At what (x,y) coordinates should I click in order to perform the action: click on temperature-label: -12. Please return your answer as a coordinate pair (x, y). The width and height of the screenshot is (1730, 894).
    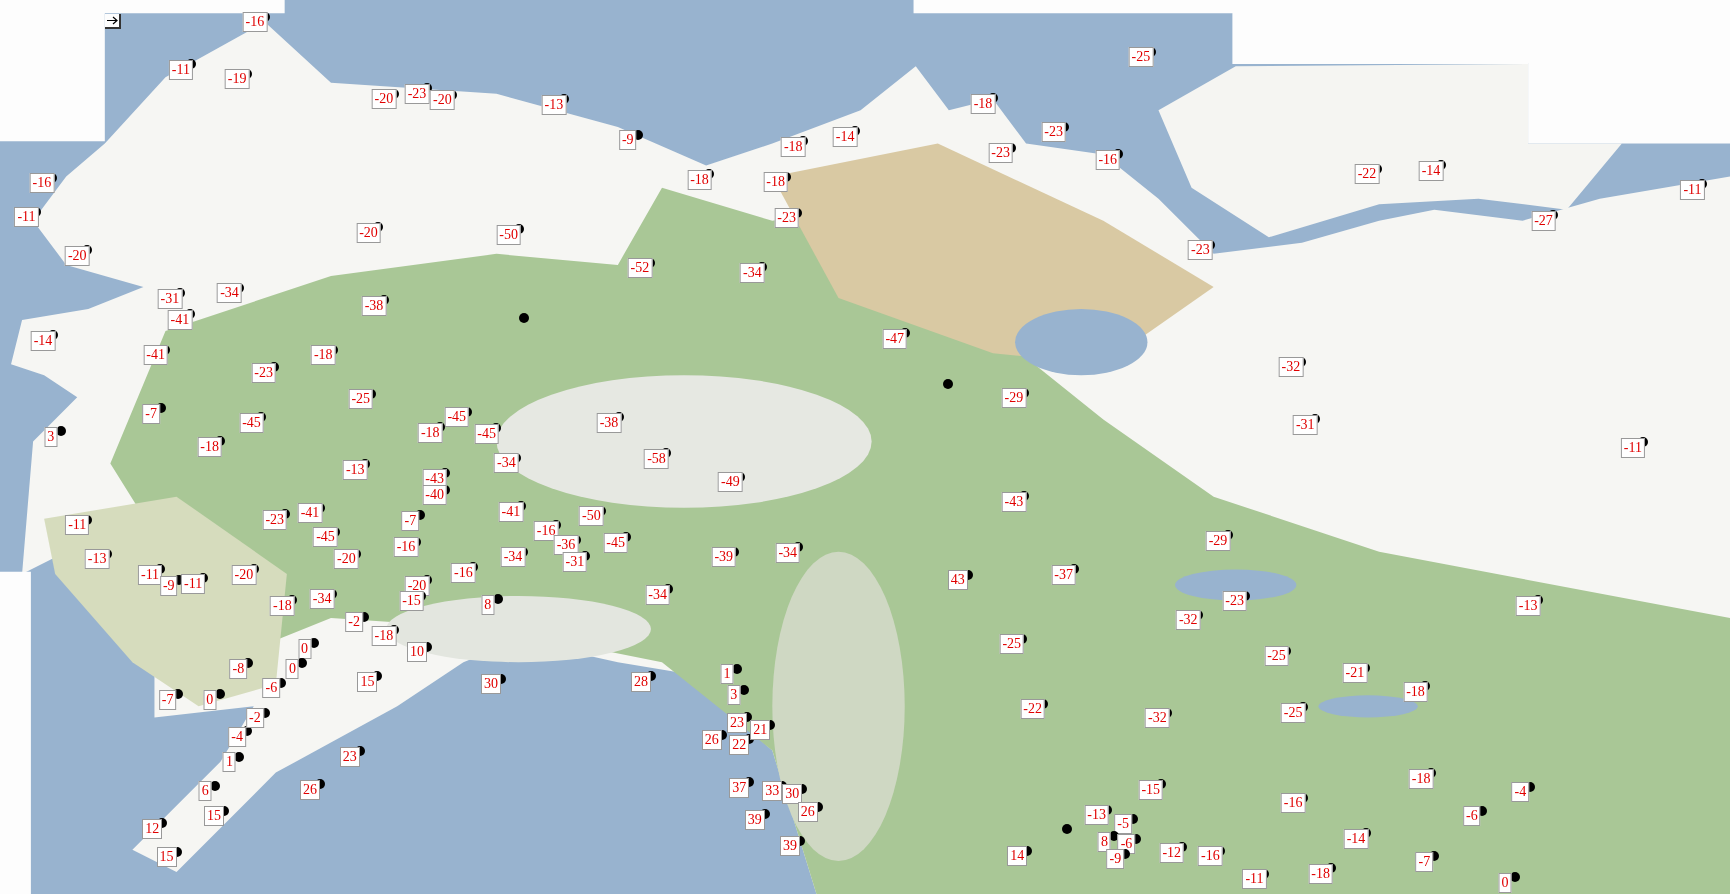
    Looking at the image, I should click on (1172, 852).